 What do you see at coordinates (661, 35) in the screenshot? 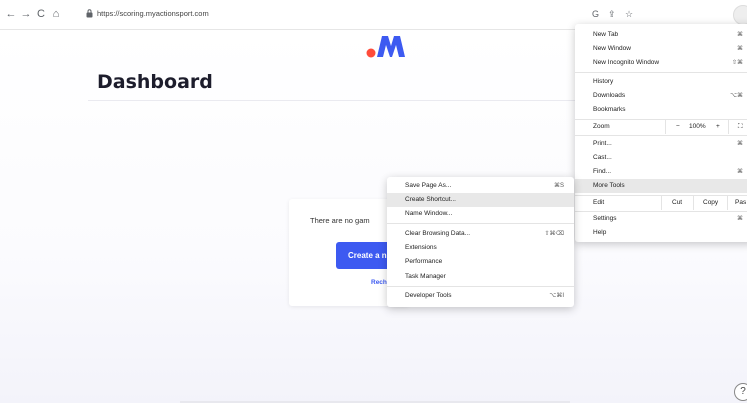
I see `menu-item-new-tab: New Tab ⌘` at bounding box center [661, 35].